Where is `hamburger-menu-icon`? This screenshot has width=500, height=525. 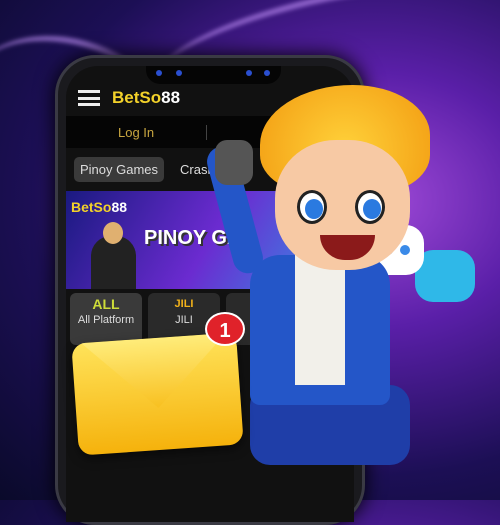
hamburger-menu-icon is located at coordinates (89, 98).